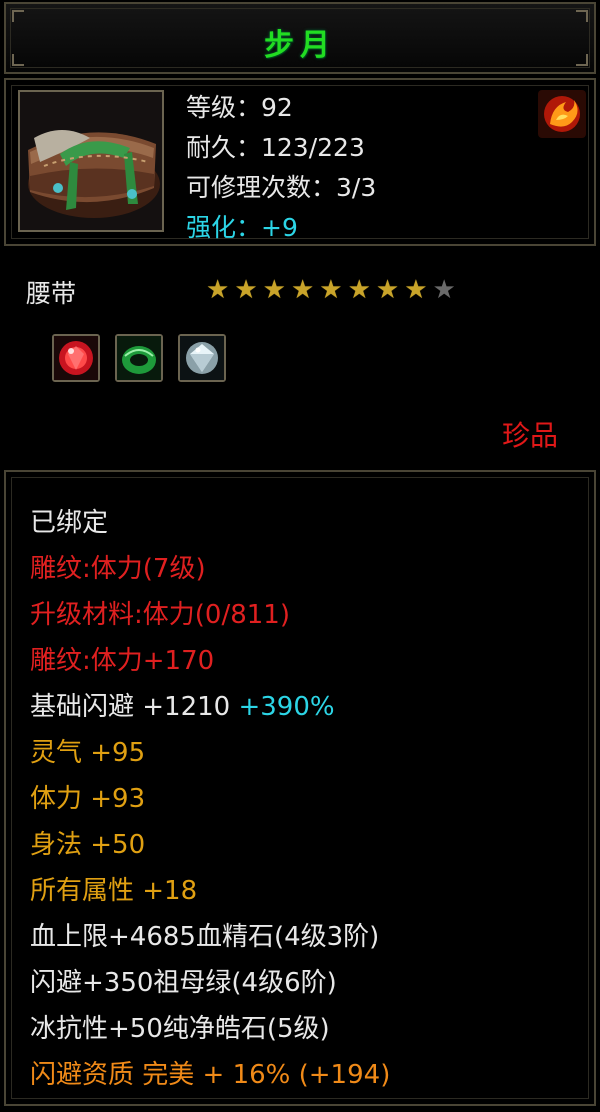 This screenshot has height=1112, width=600. I want to click on bound-status: 已绑定, so click(69, 523).